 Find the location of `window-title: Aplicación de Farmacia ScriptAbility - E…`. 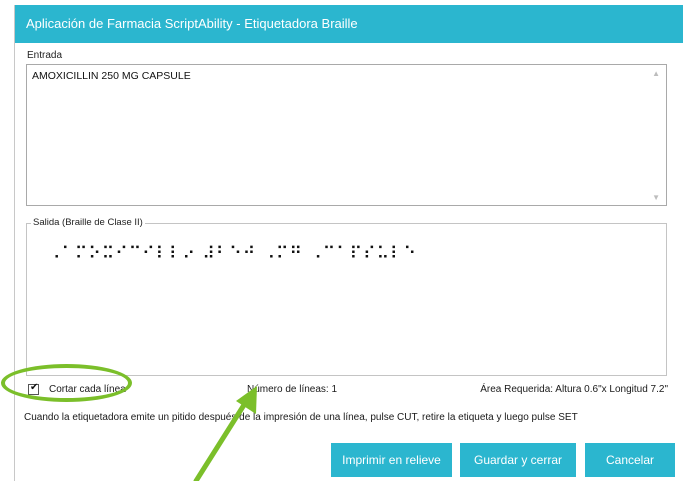

window-title: Aplicación de Farmacia ScriptAbility - E… is located at coordinates (349, 24).